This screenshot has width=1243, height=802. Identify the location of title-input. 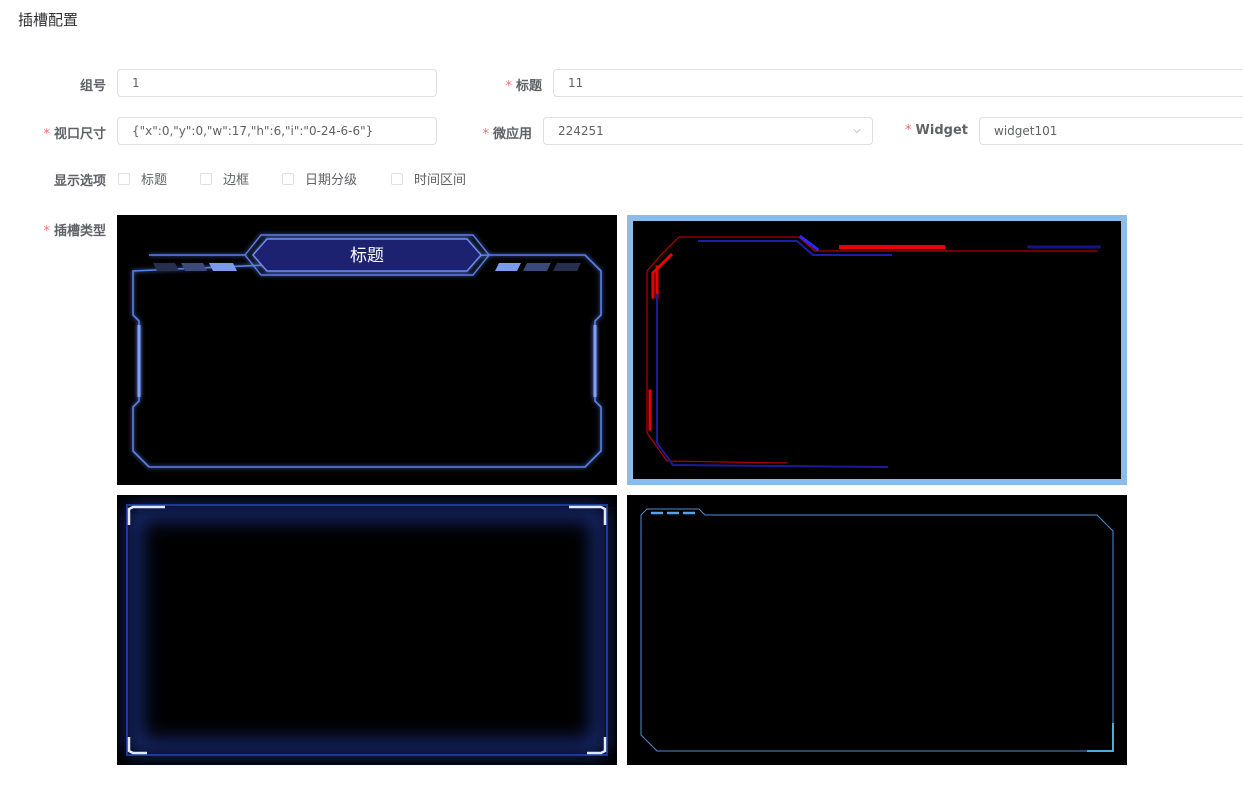
(898, 83).